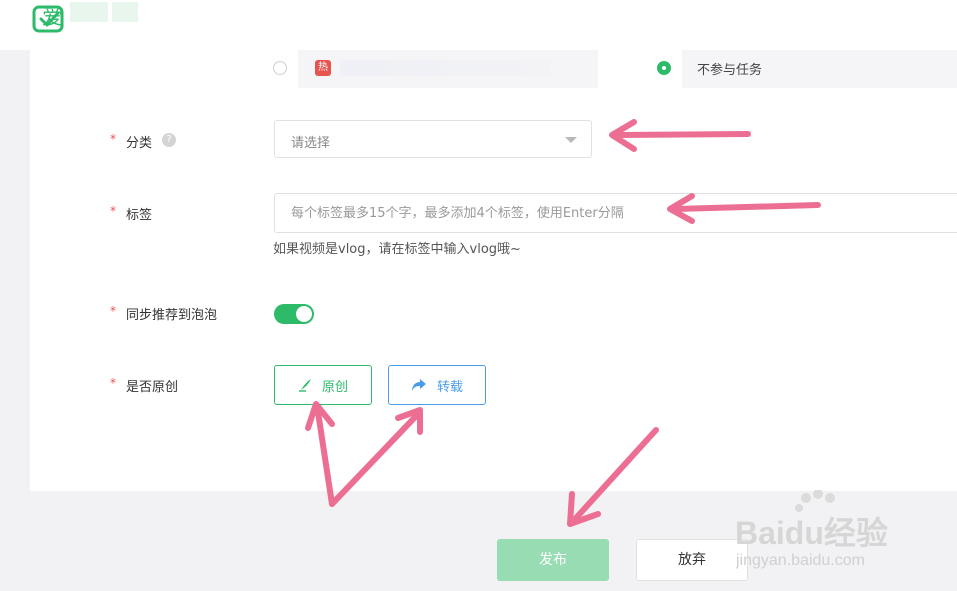 Image resolution: width=957 pixels, height=591 pixels. I want to click on arrow-to-publish, so click(616, 474).